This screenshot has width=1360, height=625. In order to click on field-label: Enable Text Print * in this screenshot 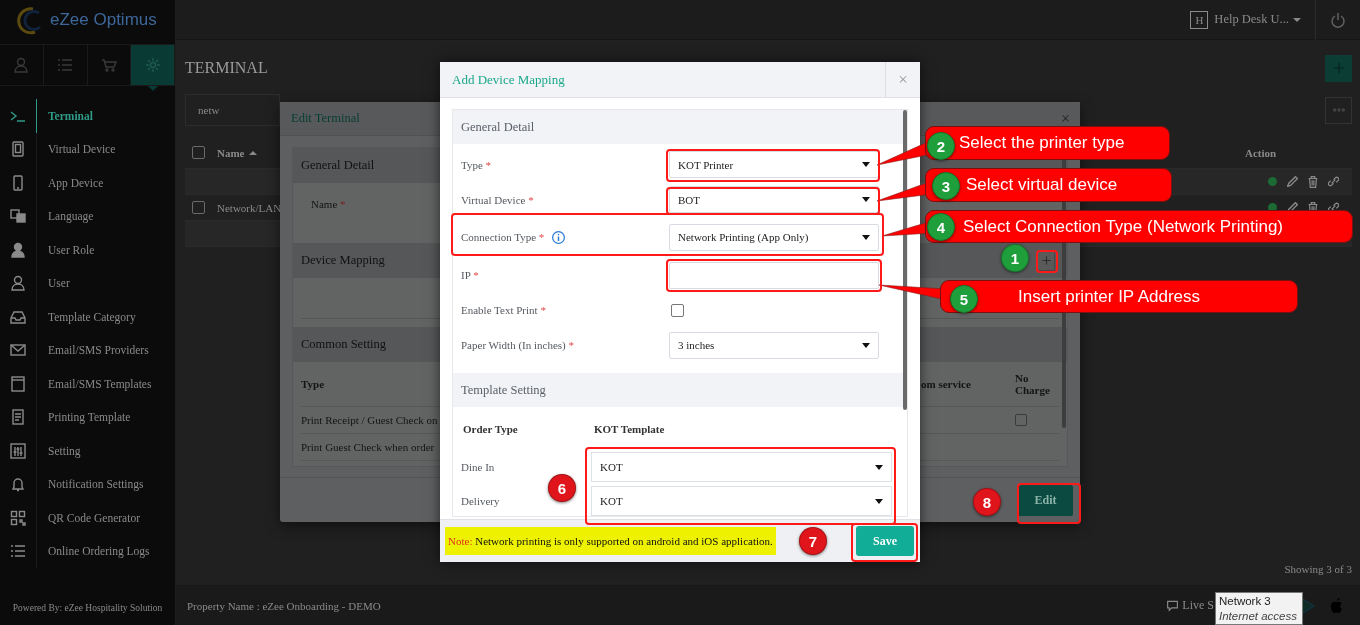, I will do `click(503, 310)`.